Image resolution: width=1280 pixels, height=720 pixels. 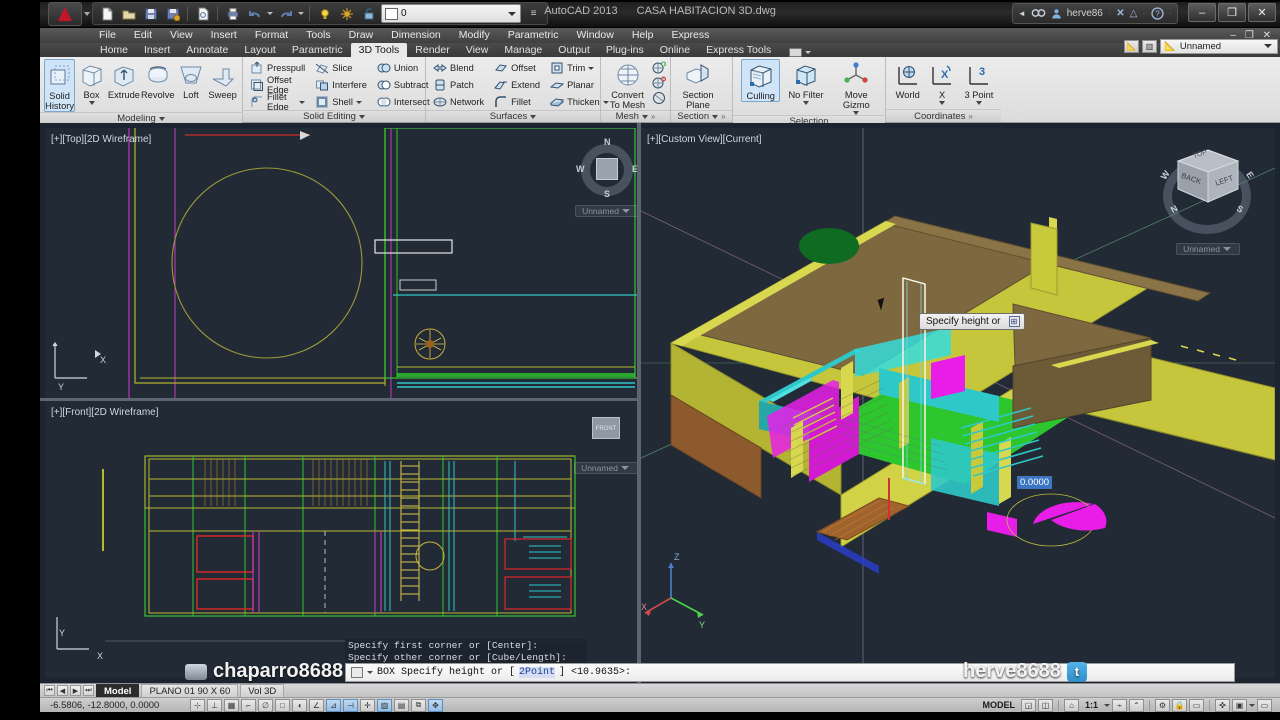 What do you see at coordinates (265, 705) in the screenshot?
I see `polar-tracking-toggle: ∅` at bounding box center [265, 705].